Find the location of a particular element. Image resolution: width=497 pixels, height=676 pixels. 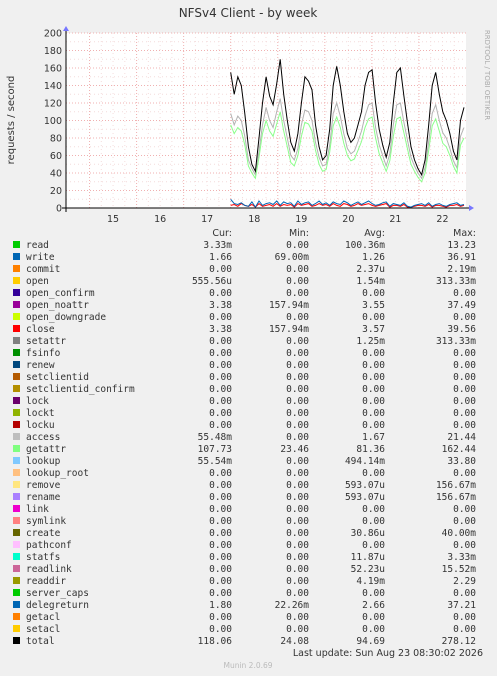

legend-cur: 3.33m is located at coordinates (217, 245).